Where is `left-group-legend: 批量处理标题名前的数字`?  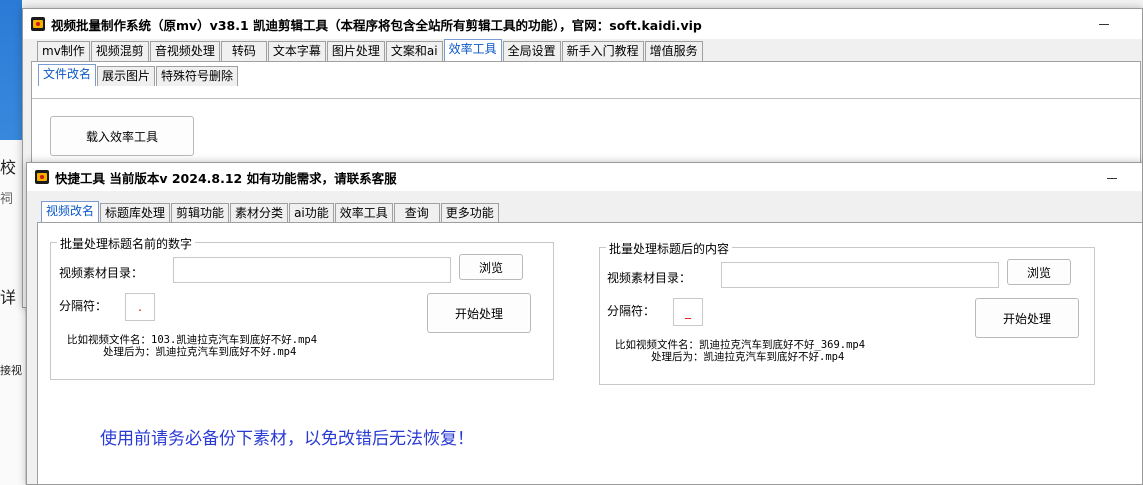 left-group-legend: 批量处理标题名前的数字 is located at coordinates (126, 243).